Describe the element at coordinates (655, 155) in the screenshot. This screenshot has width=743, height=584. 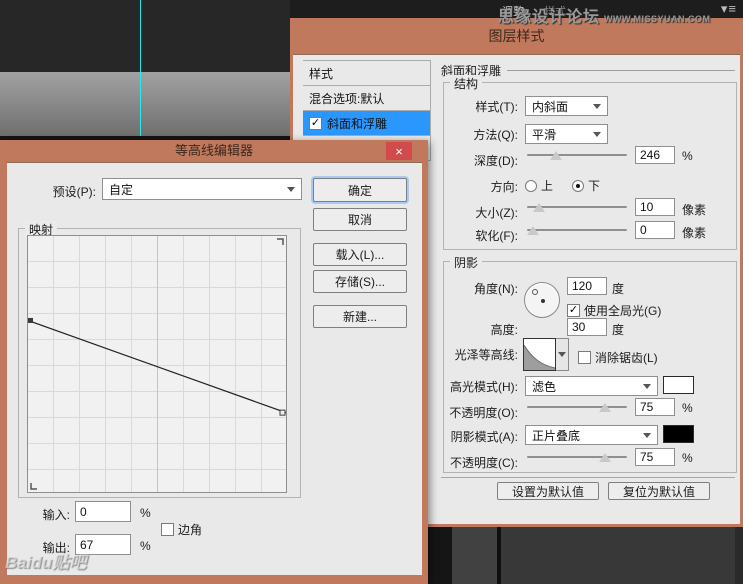
I see `depth-input` at that location.